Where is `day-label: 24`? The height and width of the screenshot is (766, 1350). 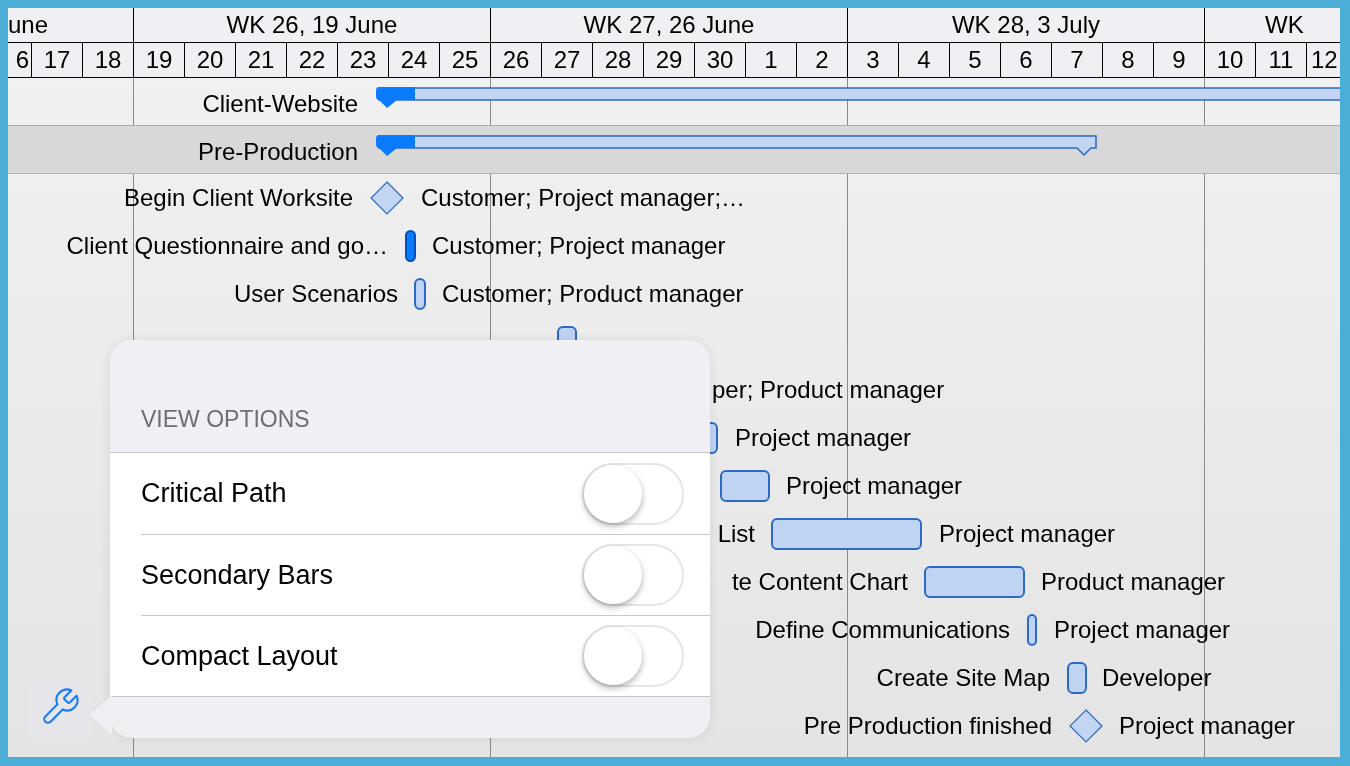
day-label: 24 is located at coordinates (413, 60).